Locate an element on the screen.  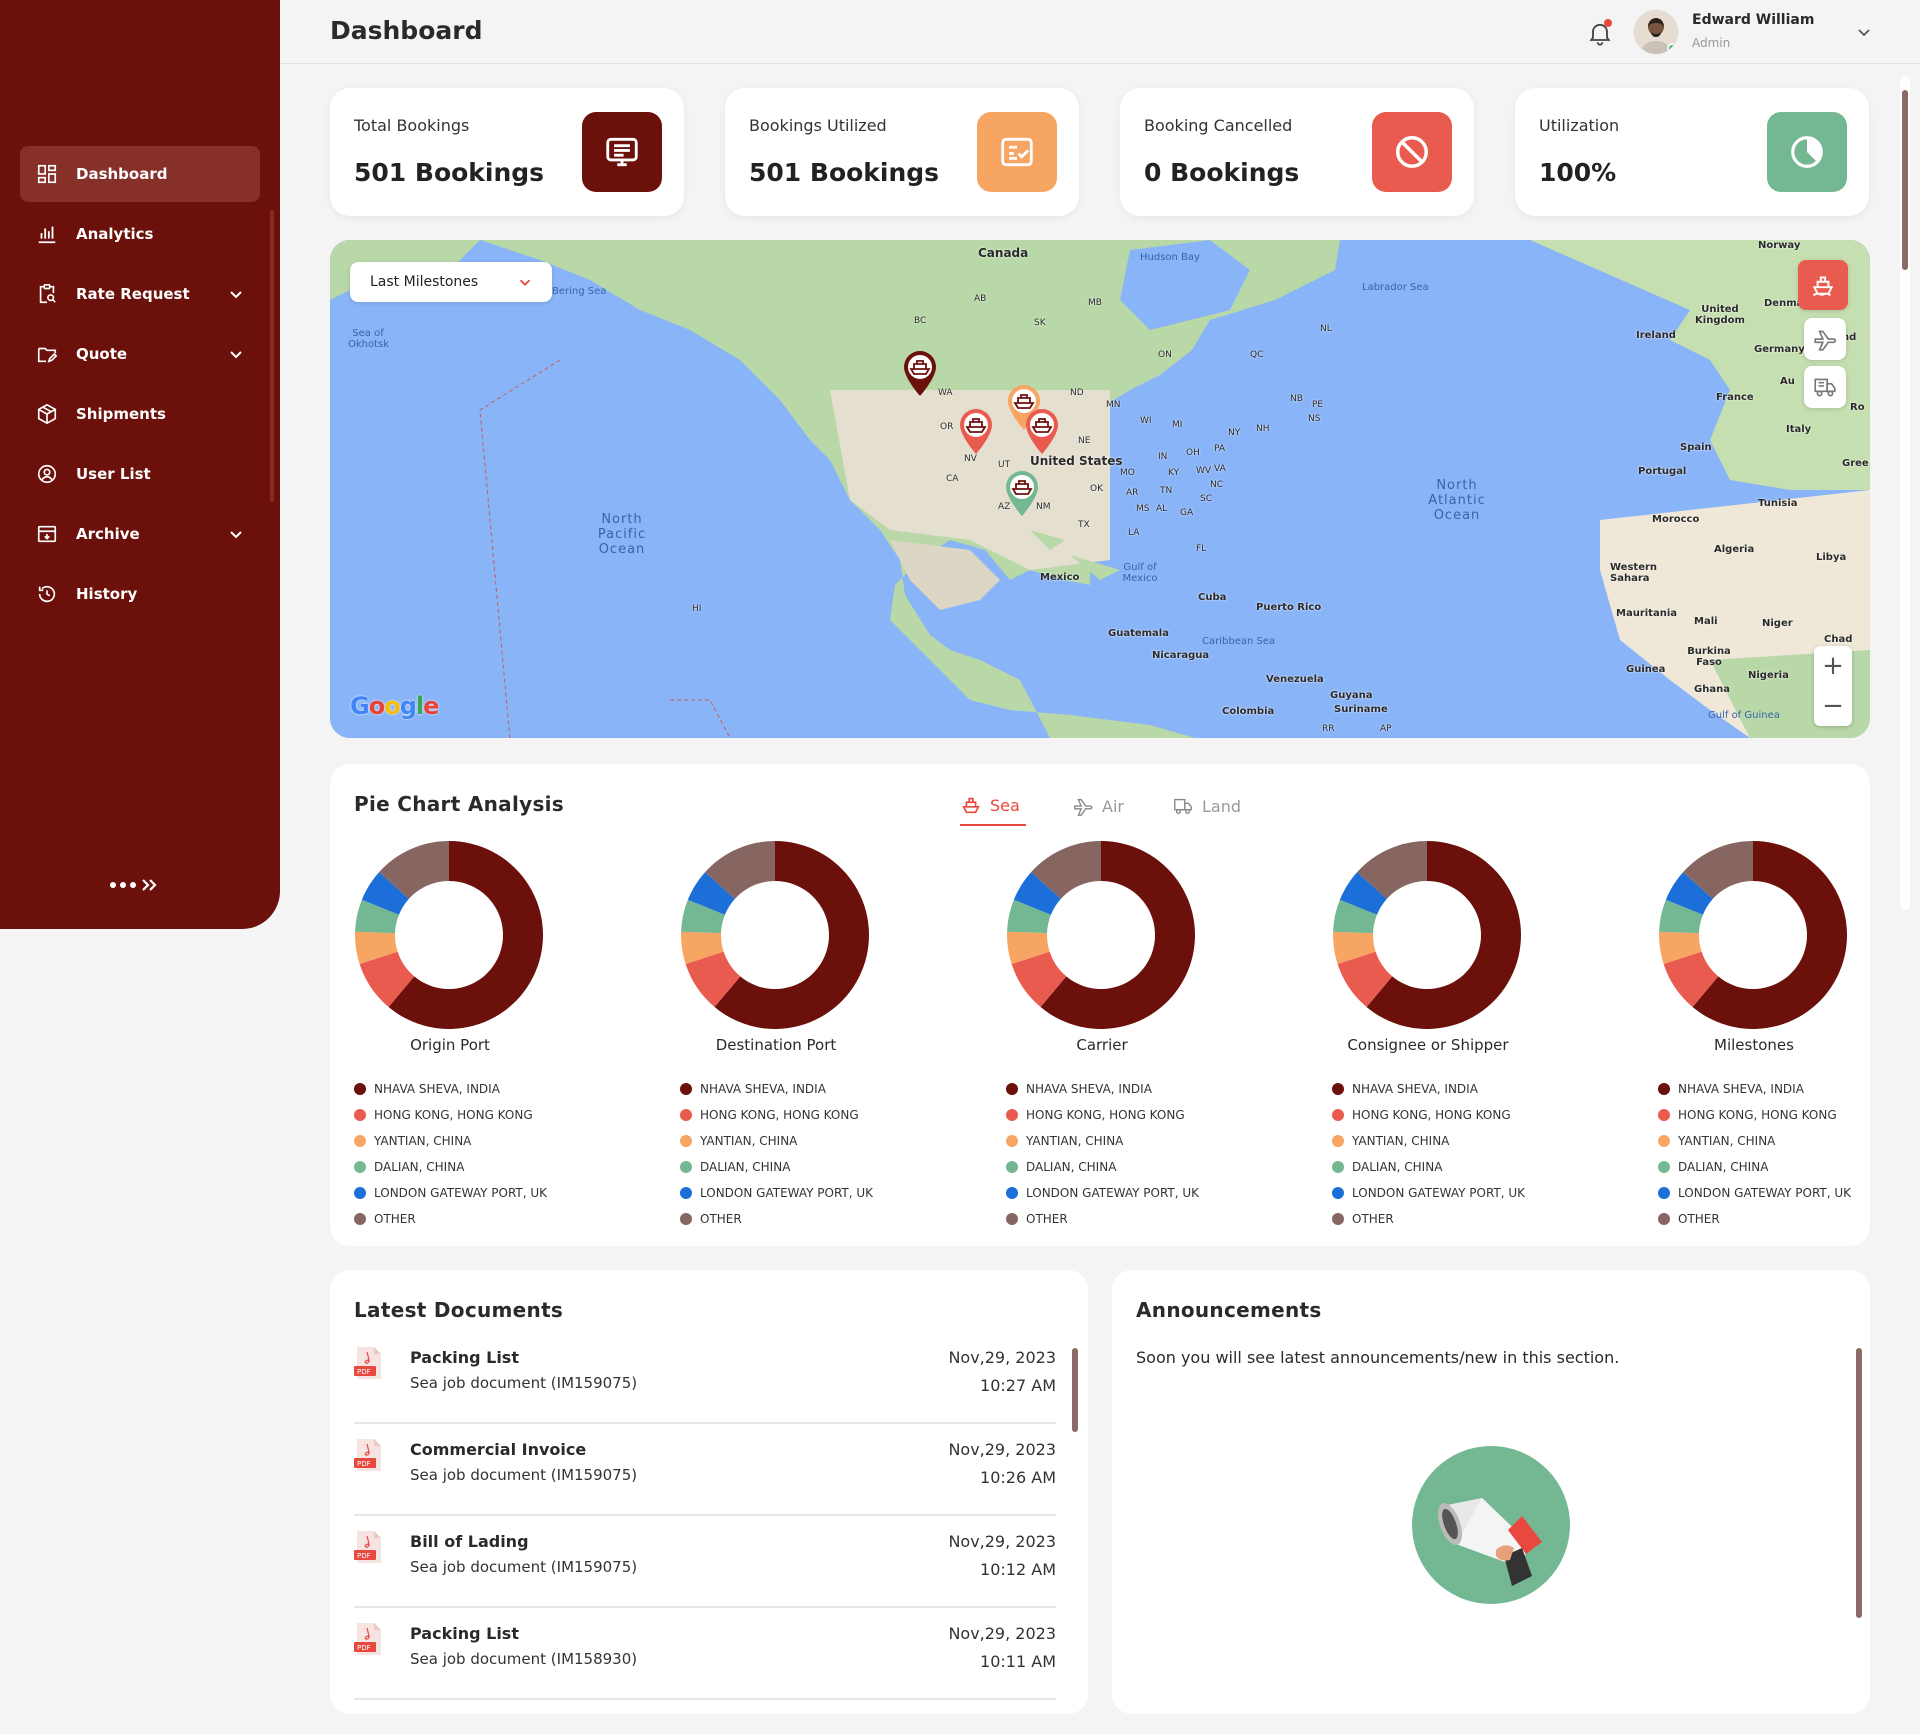
sidebar-item-label: Analytics is located at coordinates (115, 234).